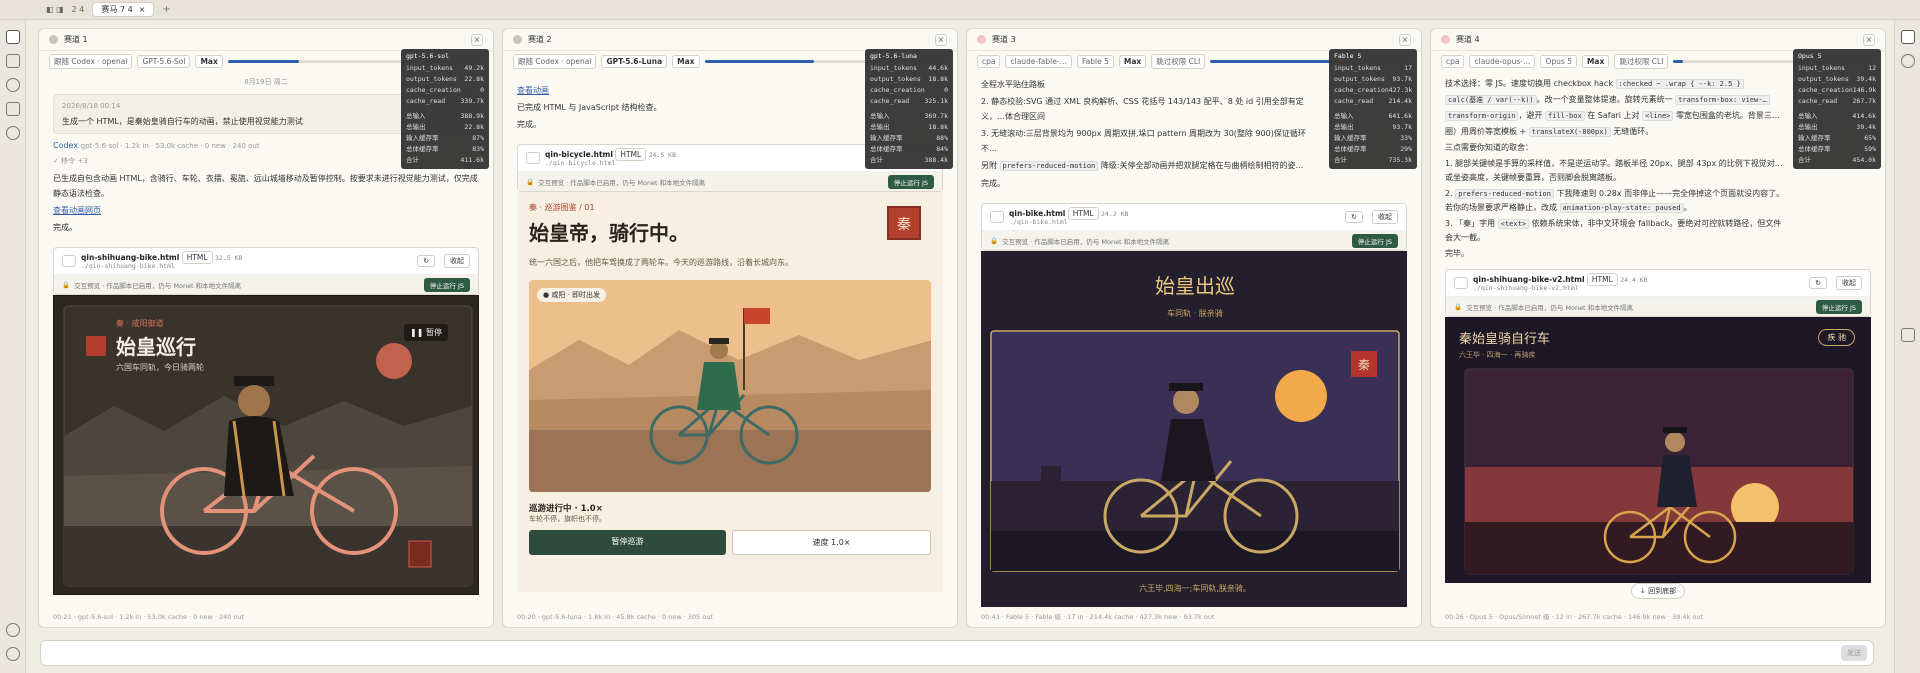 The height and width of the screenshot is (673, 1920). What do you see at coordinates (831, 542) in the screenshot?
I see `speed-button: 速度 1.0×` at bounding box center [831, 542].